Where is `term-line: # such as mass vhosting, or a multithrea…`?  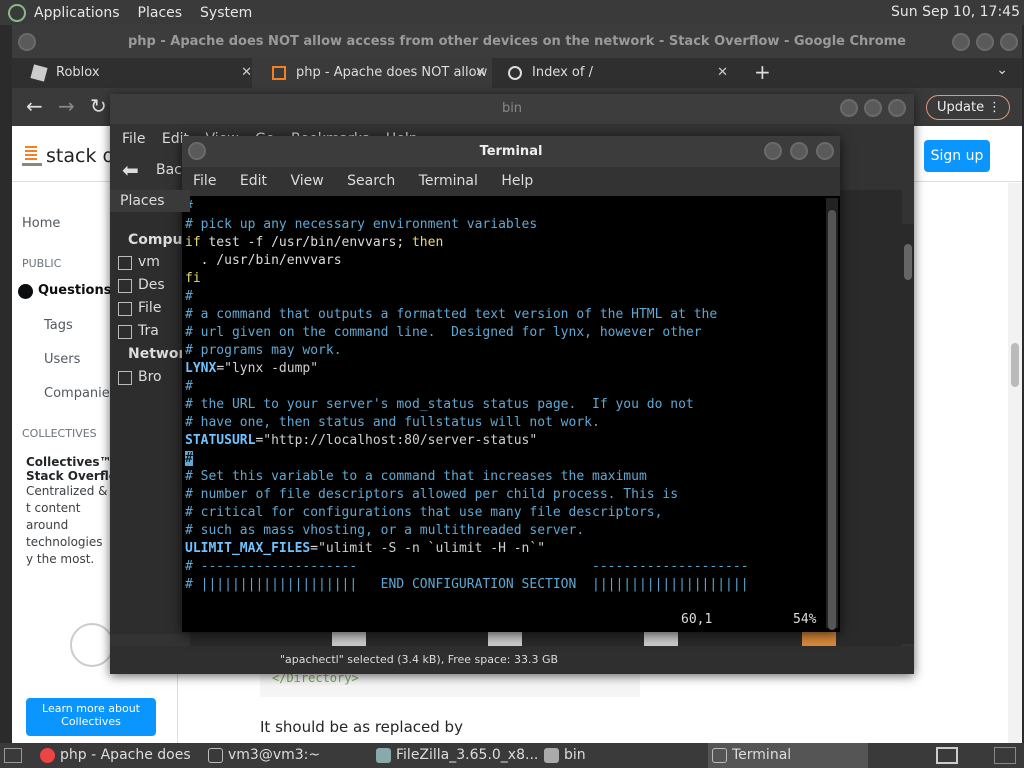
term-line: # such as mass vhosting, or a multithrea… is located at coordinates (385, 530).